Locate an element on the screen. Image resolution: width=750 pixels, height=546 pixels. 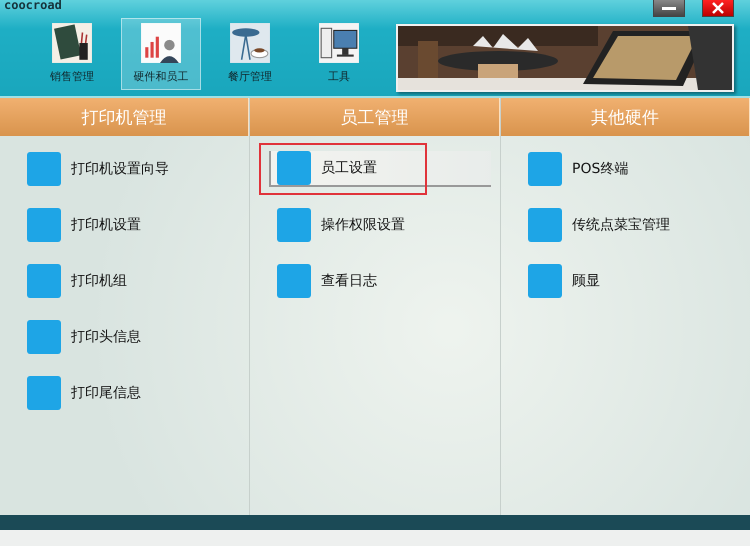
menu-item: 员工设置 is located at coordinates (380, 169).